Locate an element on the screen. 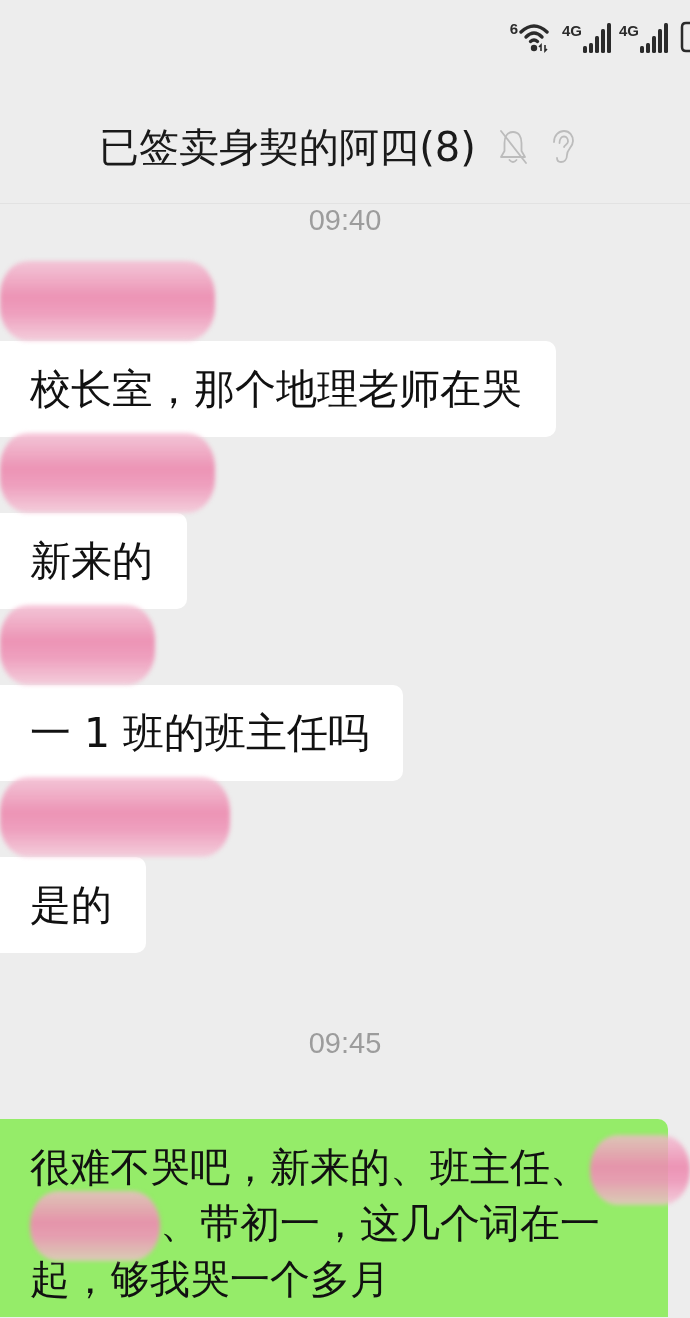 The width and height of the screenshot is (690, 1318). message-bubble: 是的 is located at coordinates (73, 905).